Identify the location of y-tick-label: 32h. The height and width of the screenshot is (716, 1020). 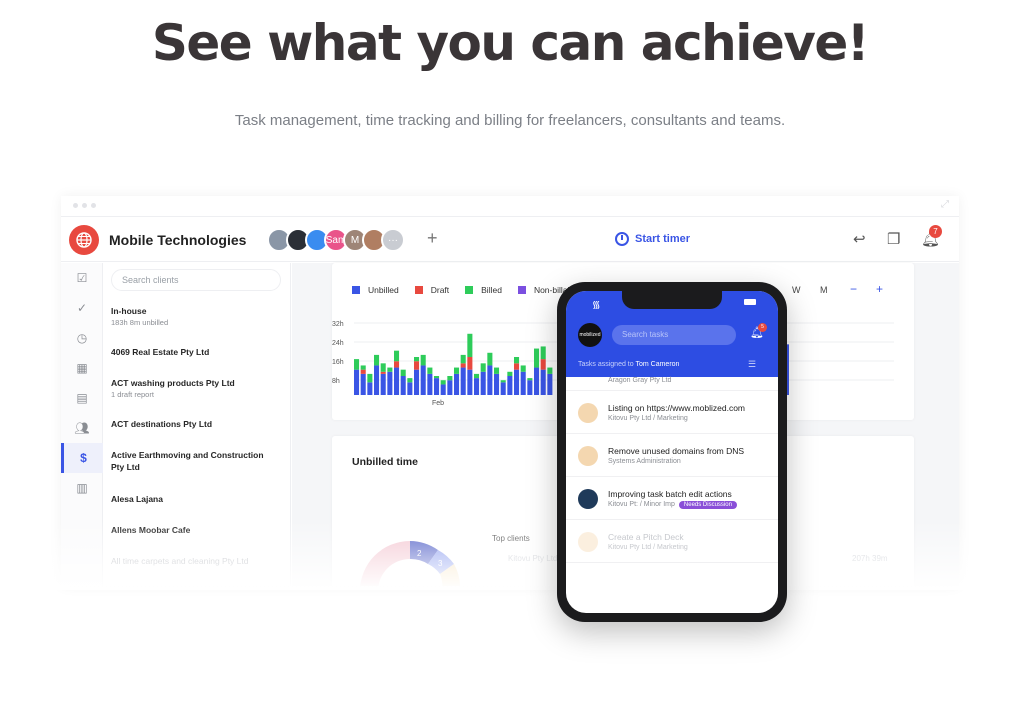
(338, 324).